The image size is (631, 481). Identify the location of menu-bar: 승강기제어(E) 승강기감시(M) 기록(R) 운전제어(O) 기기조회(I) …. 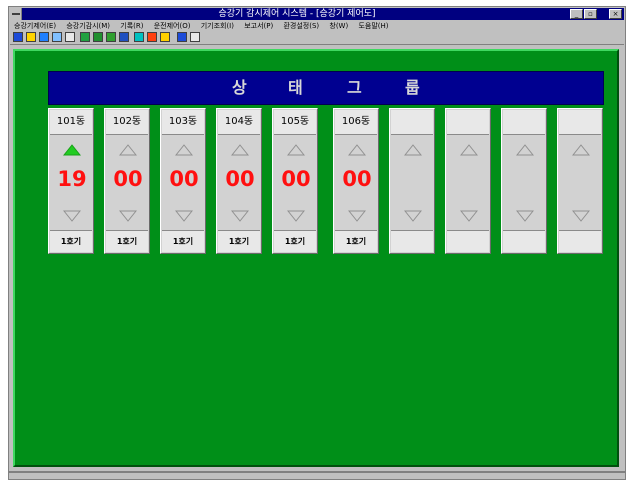
(317, 26).